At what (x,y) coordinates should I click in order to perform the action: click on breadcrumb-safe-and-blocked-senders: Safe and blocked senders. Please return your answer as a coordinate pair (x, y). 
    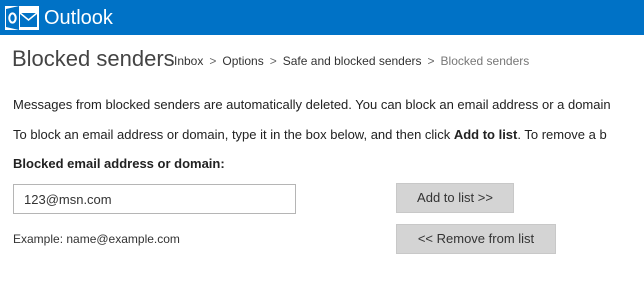
    Looking at the image, I should click on (352, 61).